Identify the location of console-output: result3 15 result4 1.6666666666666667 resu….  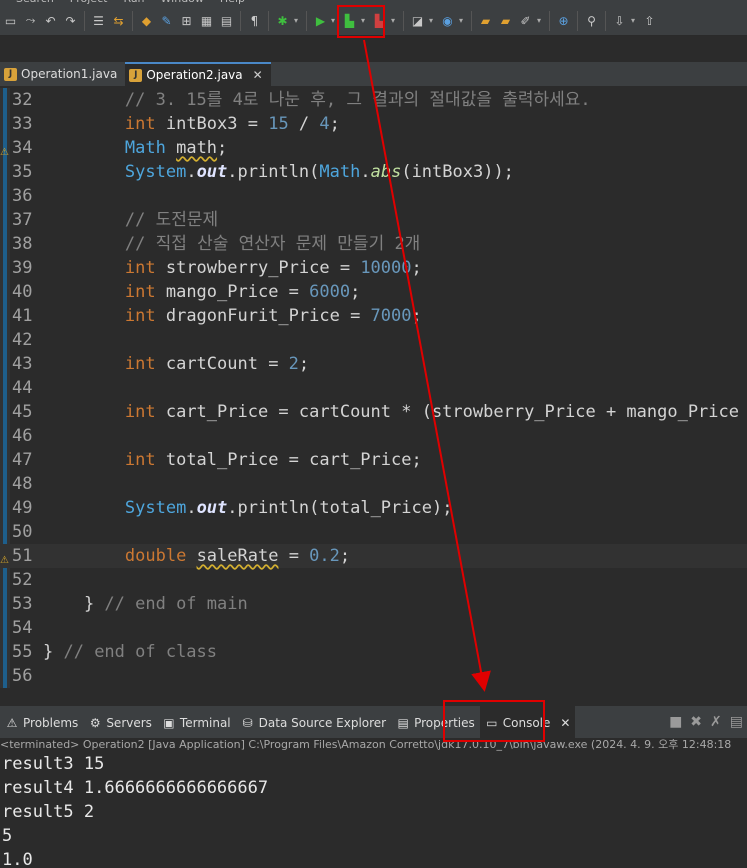
(373, 810).